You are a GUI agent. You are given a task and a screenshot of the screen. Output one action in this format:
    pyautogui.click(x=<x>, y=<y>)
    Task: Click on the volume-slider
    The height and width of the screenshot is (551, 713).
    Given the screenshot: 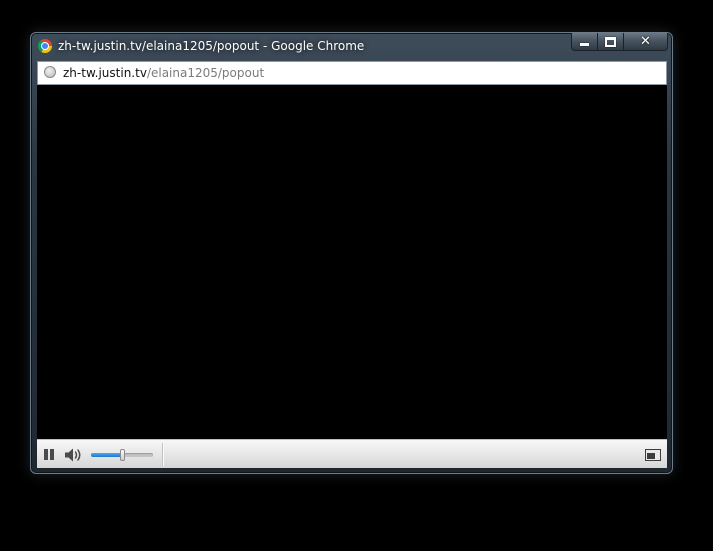 What is the action you would take?
    pyautogui.click(x=122, y=455)
    